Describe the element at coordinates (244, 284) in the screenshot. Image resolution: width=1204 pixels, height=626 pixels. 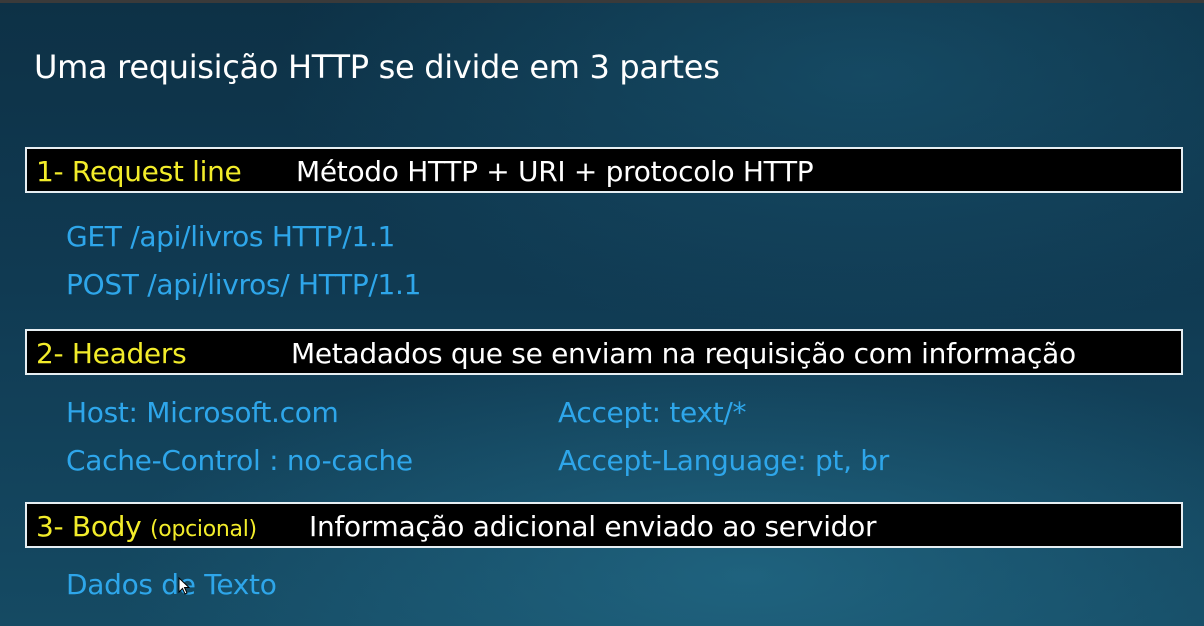
I see `request-example-post: POST /api/livros/ HTTP/1.1` at that location.